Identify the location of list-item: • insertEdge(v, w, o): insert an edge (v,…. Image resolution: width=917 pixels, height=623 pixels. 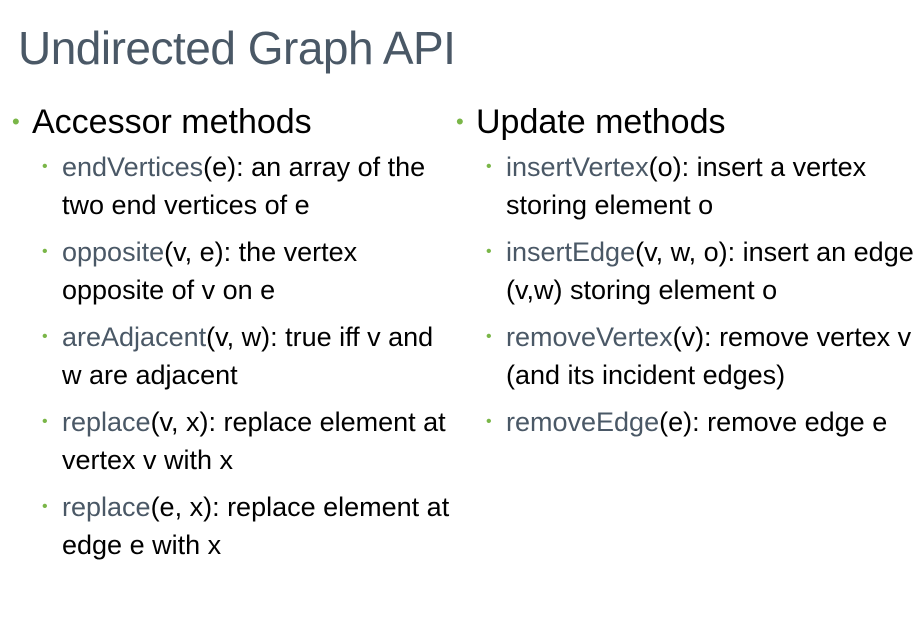
(685, 271).